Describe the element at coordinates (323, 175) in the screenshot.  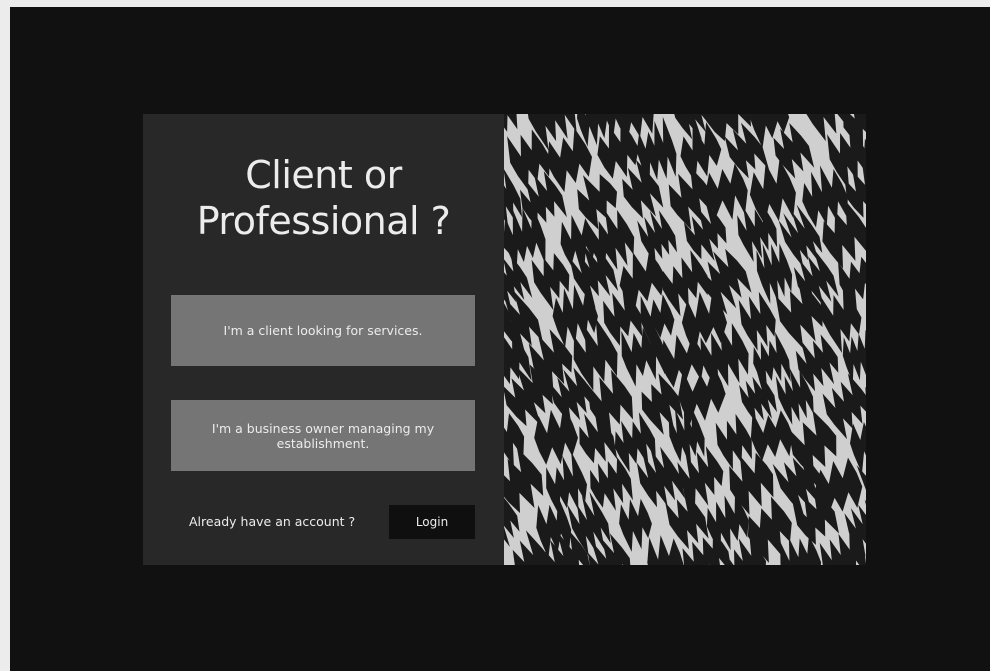
I see `title-line-1: Client or` at that location.